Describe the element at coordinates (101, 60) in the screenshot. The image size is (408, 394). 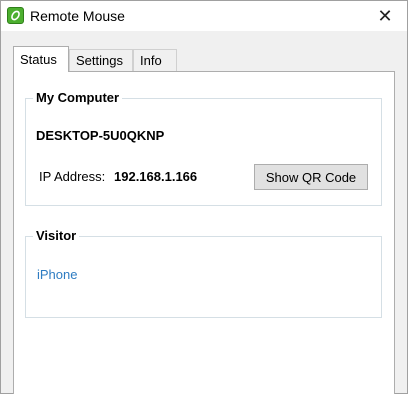
I see `tab-settings: Settings` at that location.